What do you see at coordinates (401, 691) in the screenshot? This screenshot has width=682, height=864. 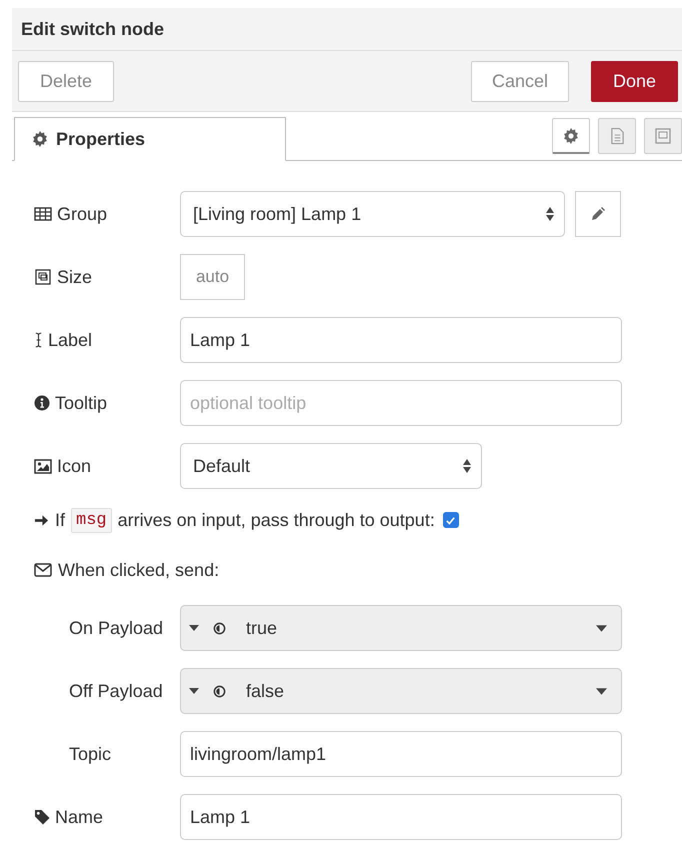 I see `typed-select: false` at bounding box center [401, 691].